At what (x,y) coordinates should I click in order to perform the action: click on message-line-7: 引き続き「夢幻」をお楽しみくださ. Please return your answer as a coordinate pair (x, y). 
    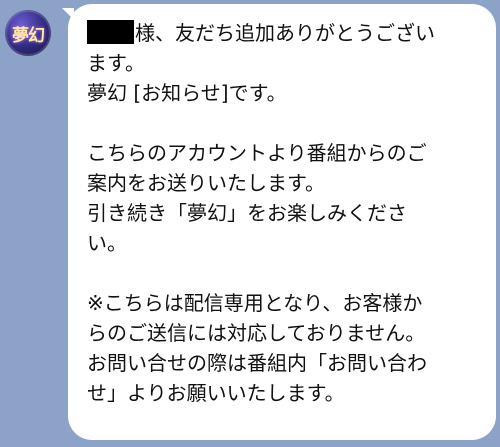
    Looking at the image, I should click on (247, 213).